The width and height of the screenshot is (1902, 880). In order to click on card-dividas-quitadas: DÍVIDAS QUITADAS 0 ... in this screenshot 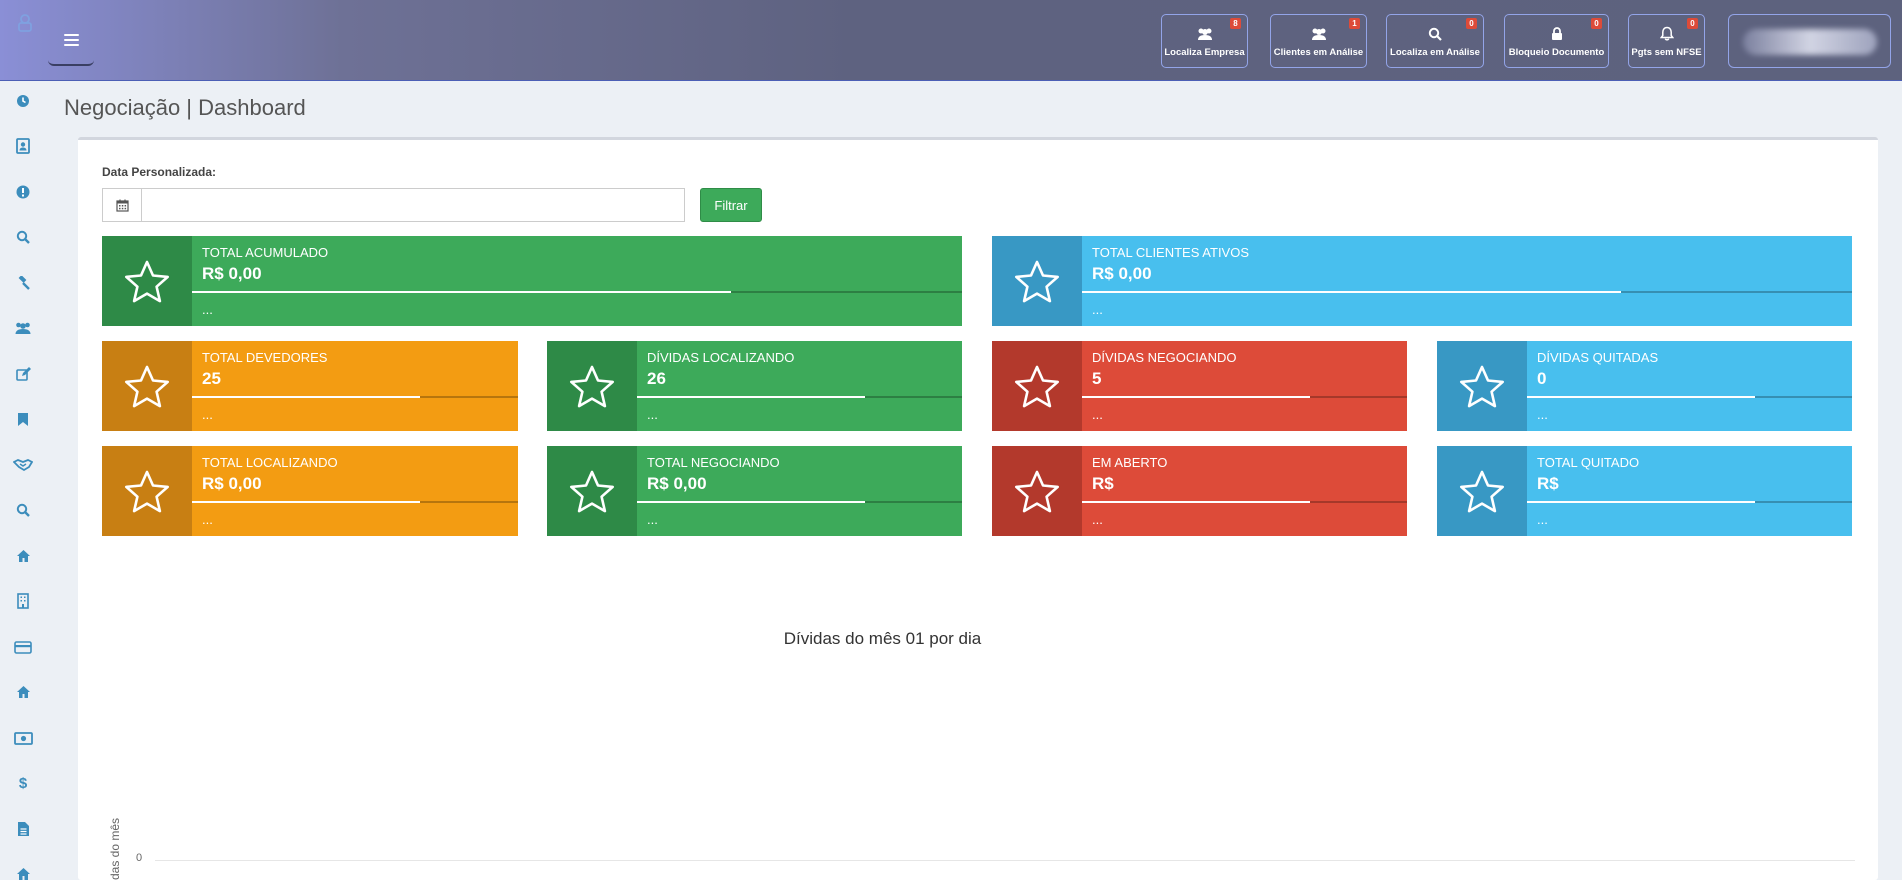, I will do `click(1644, 386)`.